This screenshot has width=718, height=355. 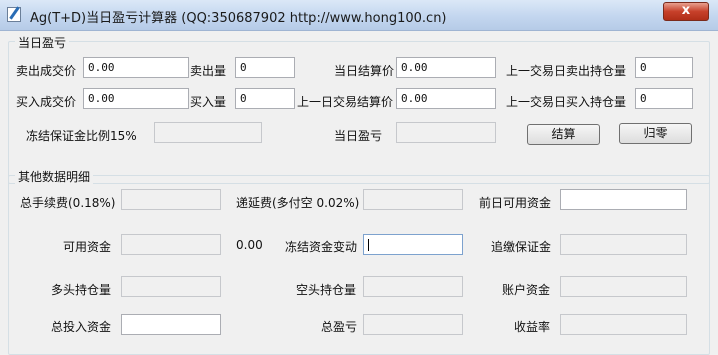 I want to click on total-fee-label: 总手续费(0.18%), so click(x=68, y=203).